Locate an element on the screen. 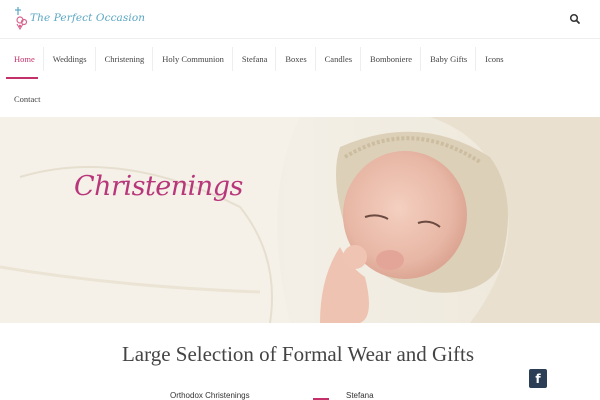 The image size is (600, 400). nav-item-label: Bomboniere is located at coordinates (391, 59).